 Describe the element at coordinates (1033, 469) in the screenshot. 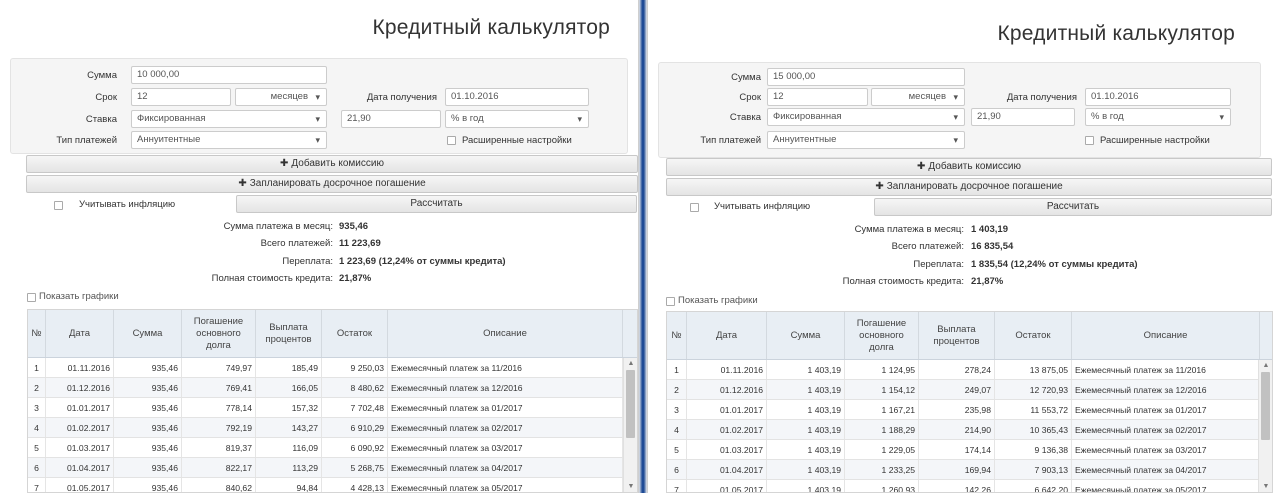

I see `table-cell: 7 903,13` at that location.